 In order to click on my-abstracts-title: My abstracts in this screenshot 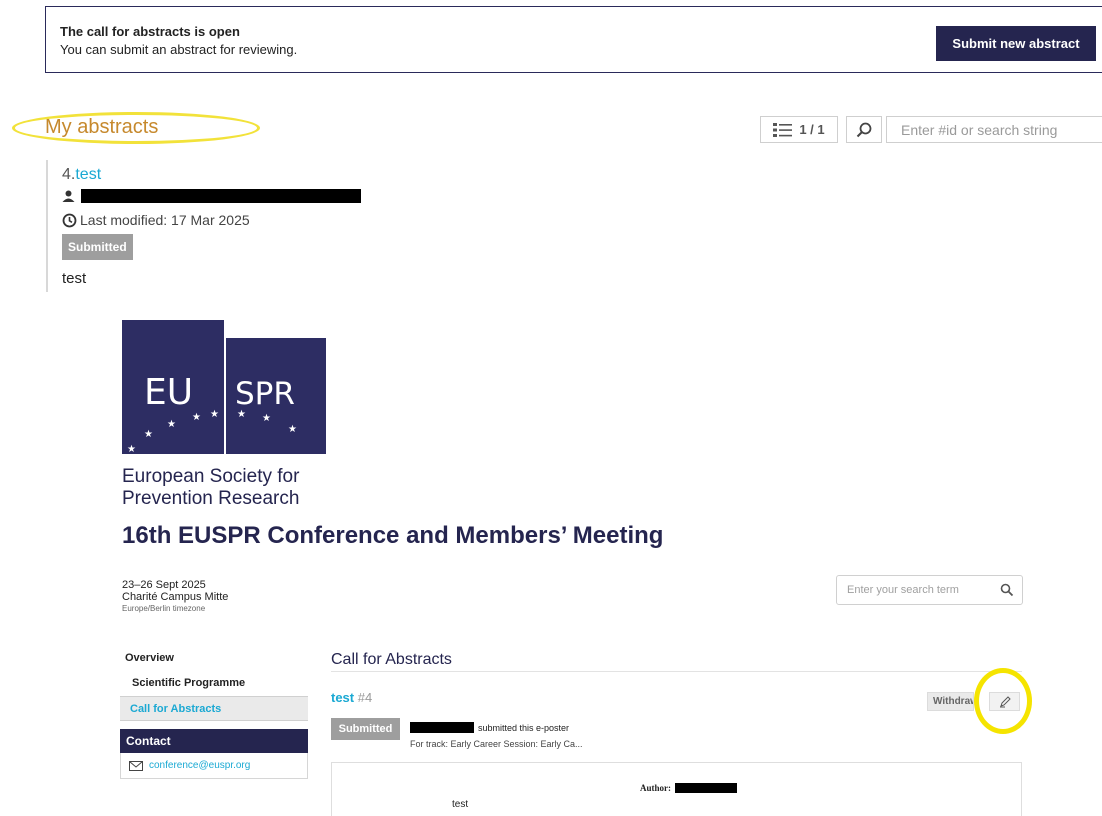, I will do `click(102, 127)`.